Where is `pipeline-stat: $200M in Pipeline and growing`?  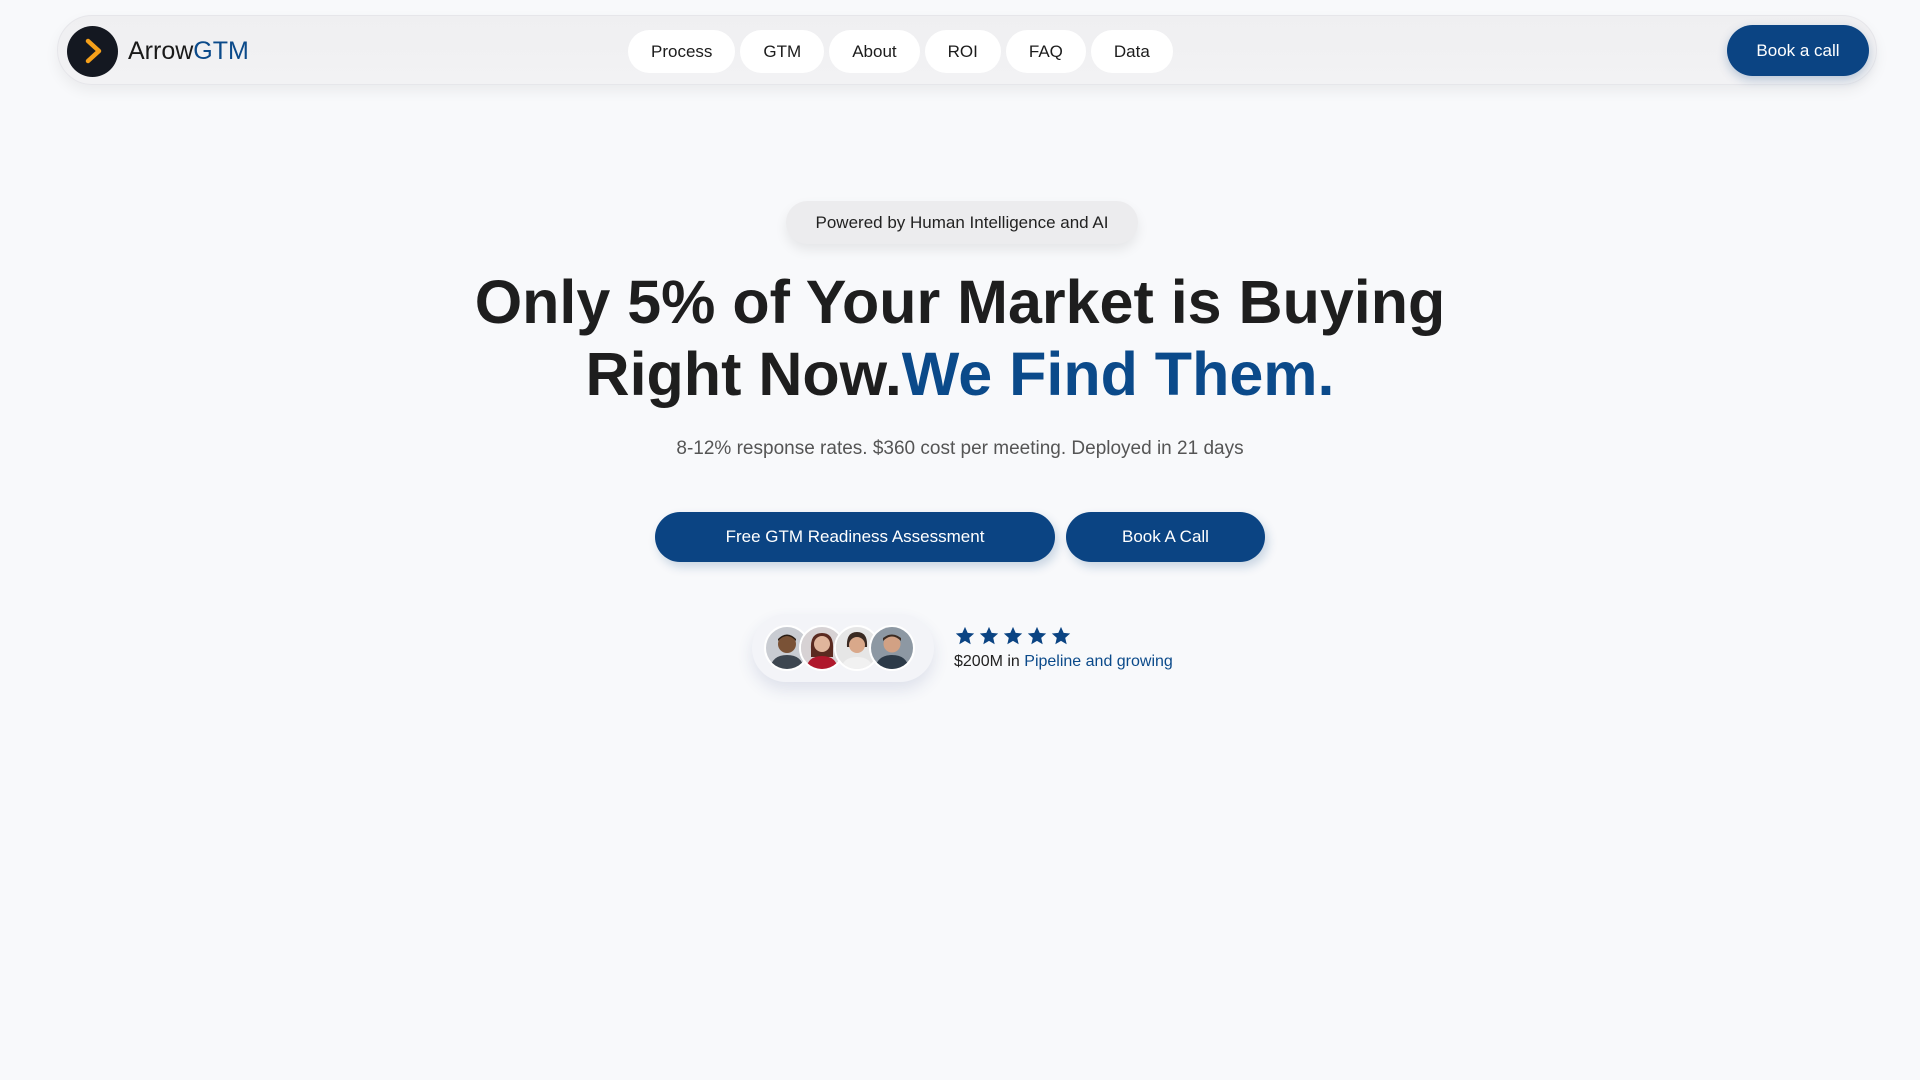 pipeline-stat: $200M in Pipeline and growing is located at coordinates (1063, 662).